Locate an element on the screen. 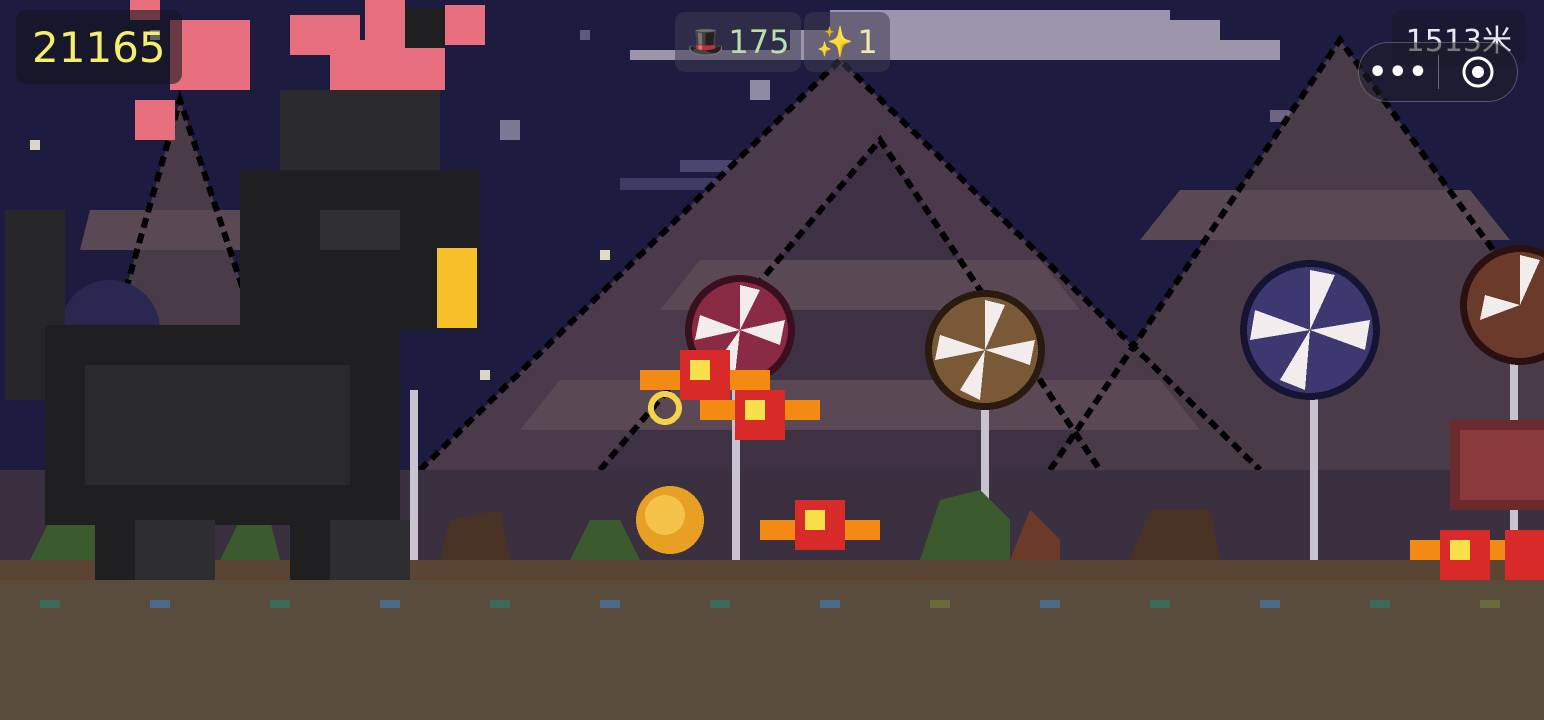 Image resolution: width=1544 pixels, height=720 pixels. top-hat-icon: 🎩 is located at coordinates (706, 42).